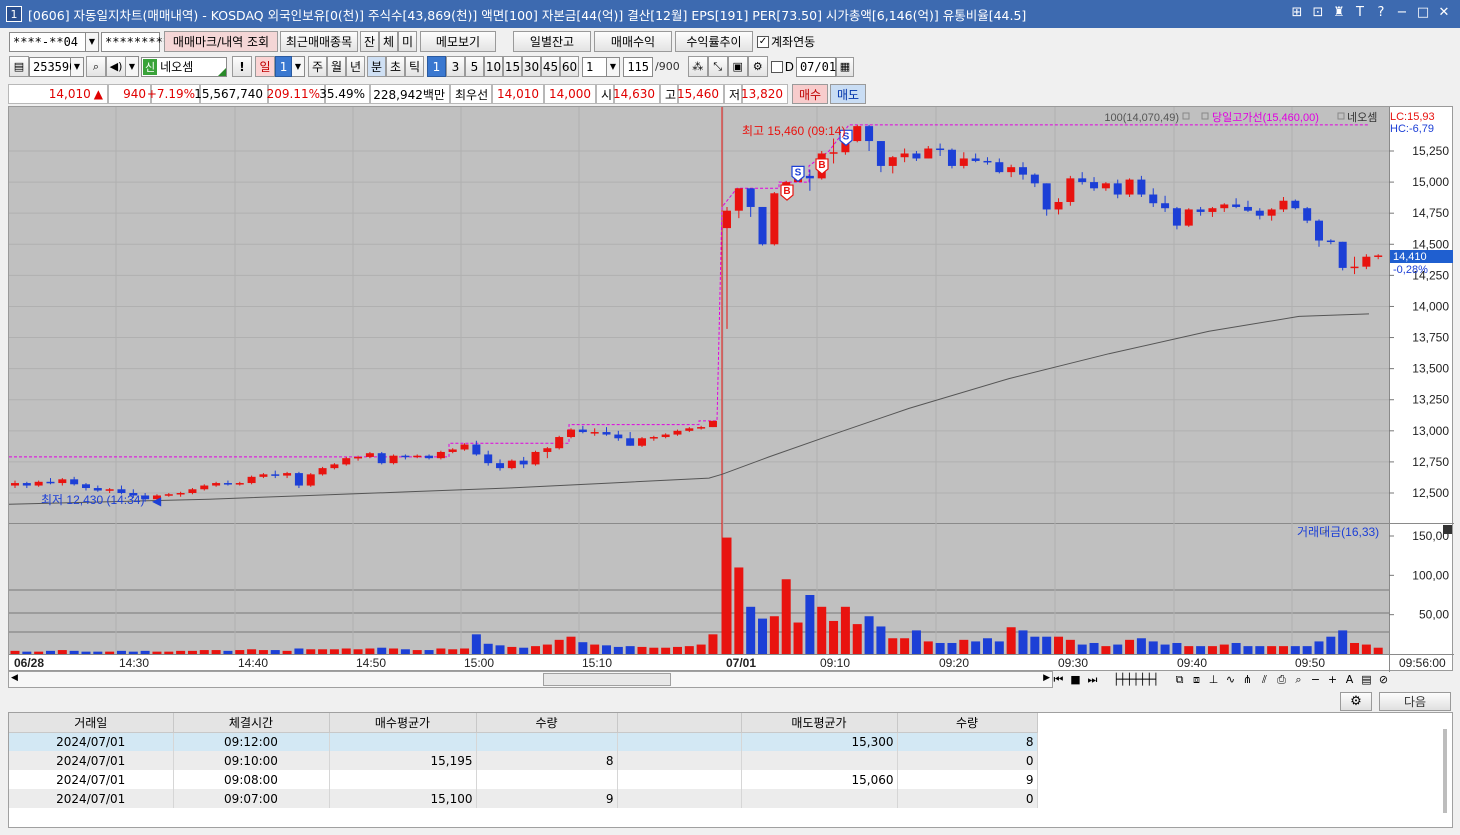 Image resolution: width=1460 pixels, height=835 pixels. What do you see at coordinates (1360, 12) in the screenshot?
I see `font-icon: T` at bounding box center [1360, 12].